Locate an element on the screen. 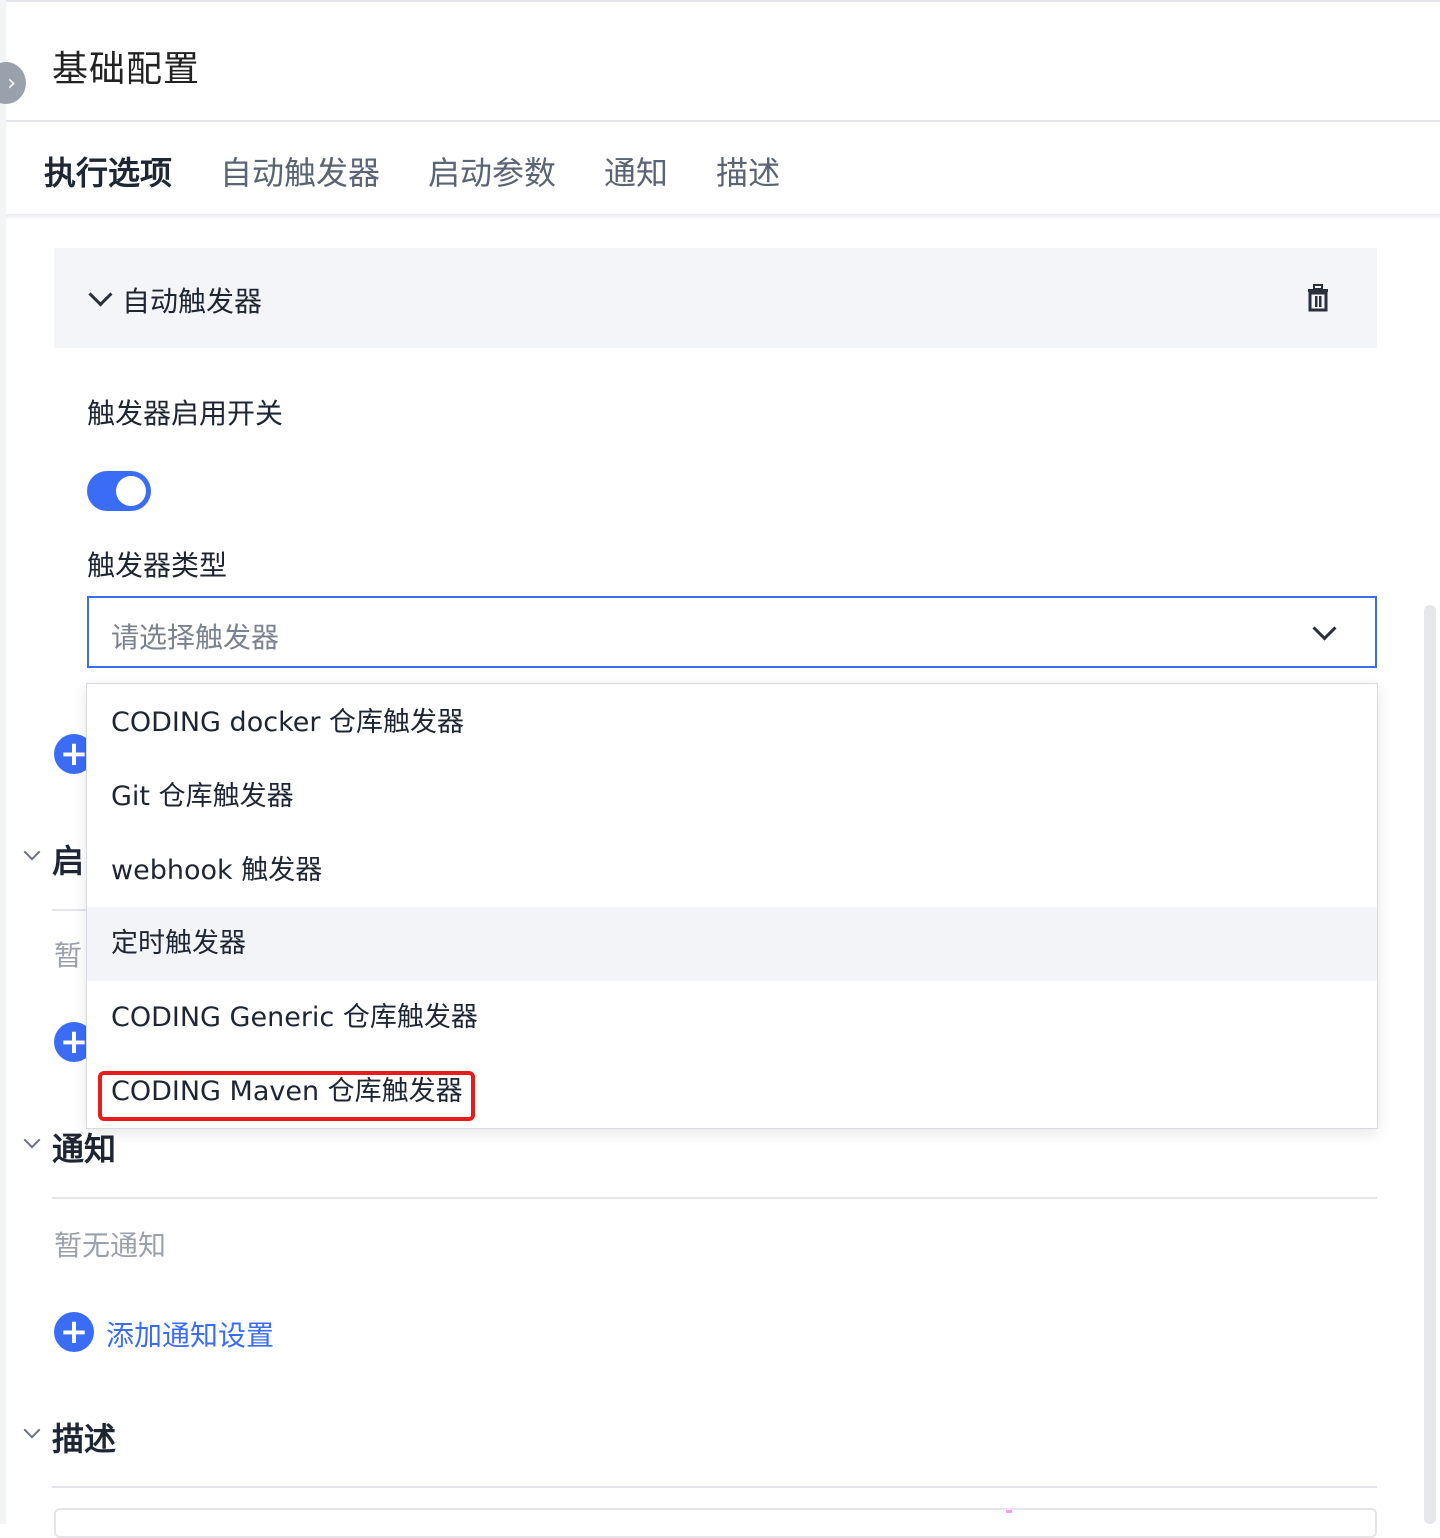  top-border is located at coordinates (723, 1).